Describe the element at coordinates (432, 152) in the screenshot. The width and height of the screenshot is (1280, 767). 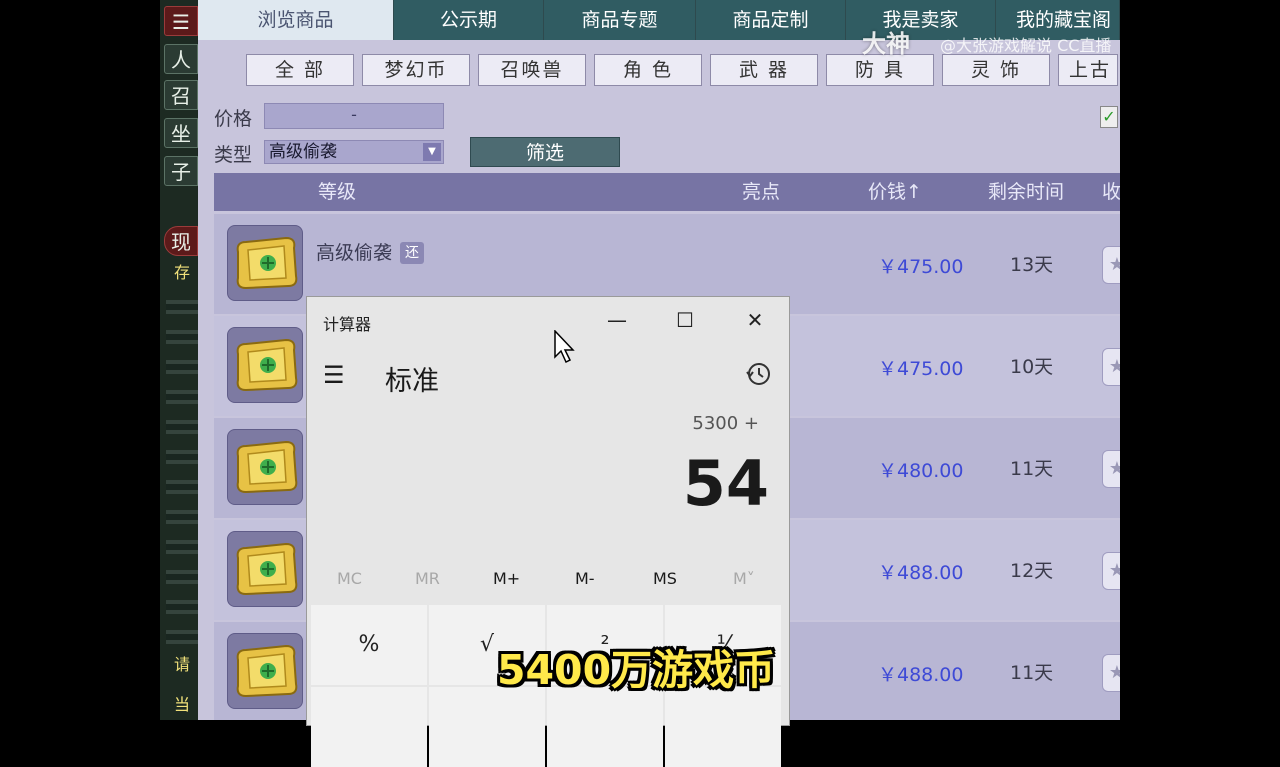
I see `dropdown-arrow-icon: ▼` at that location.